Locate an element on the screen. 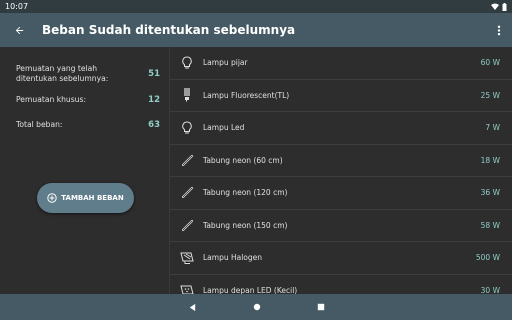  load-name: Tabung neon (60 cm) is located at coordinates (243, 160).